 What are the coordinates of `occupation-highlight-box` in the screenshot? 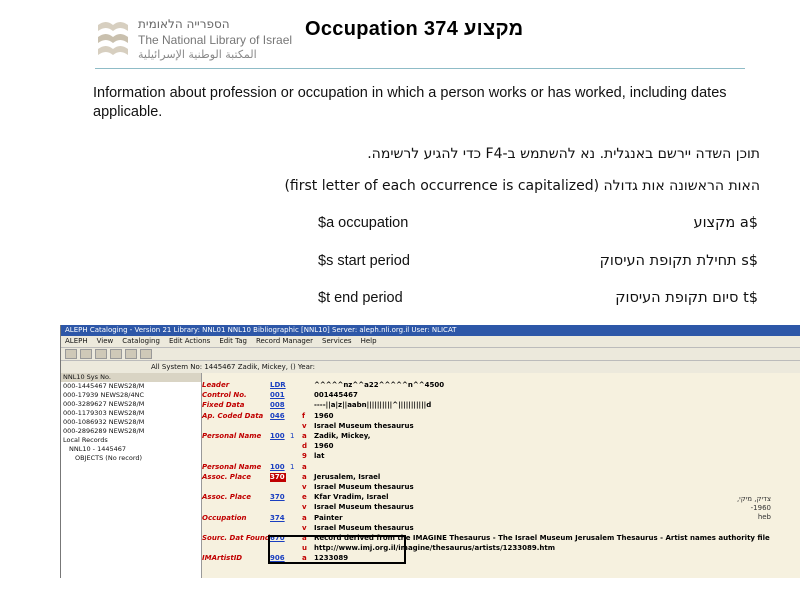 It's located at (337, 549).